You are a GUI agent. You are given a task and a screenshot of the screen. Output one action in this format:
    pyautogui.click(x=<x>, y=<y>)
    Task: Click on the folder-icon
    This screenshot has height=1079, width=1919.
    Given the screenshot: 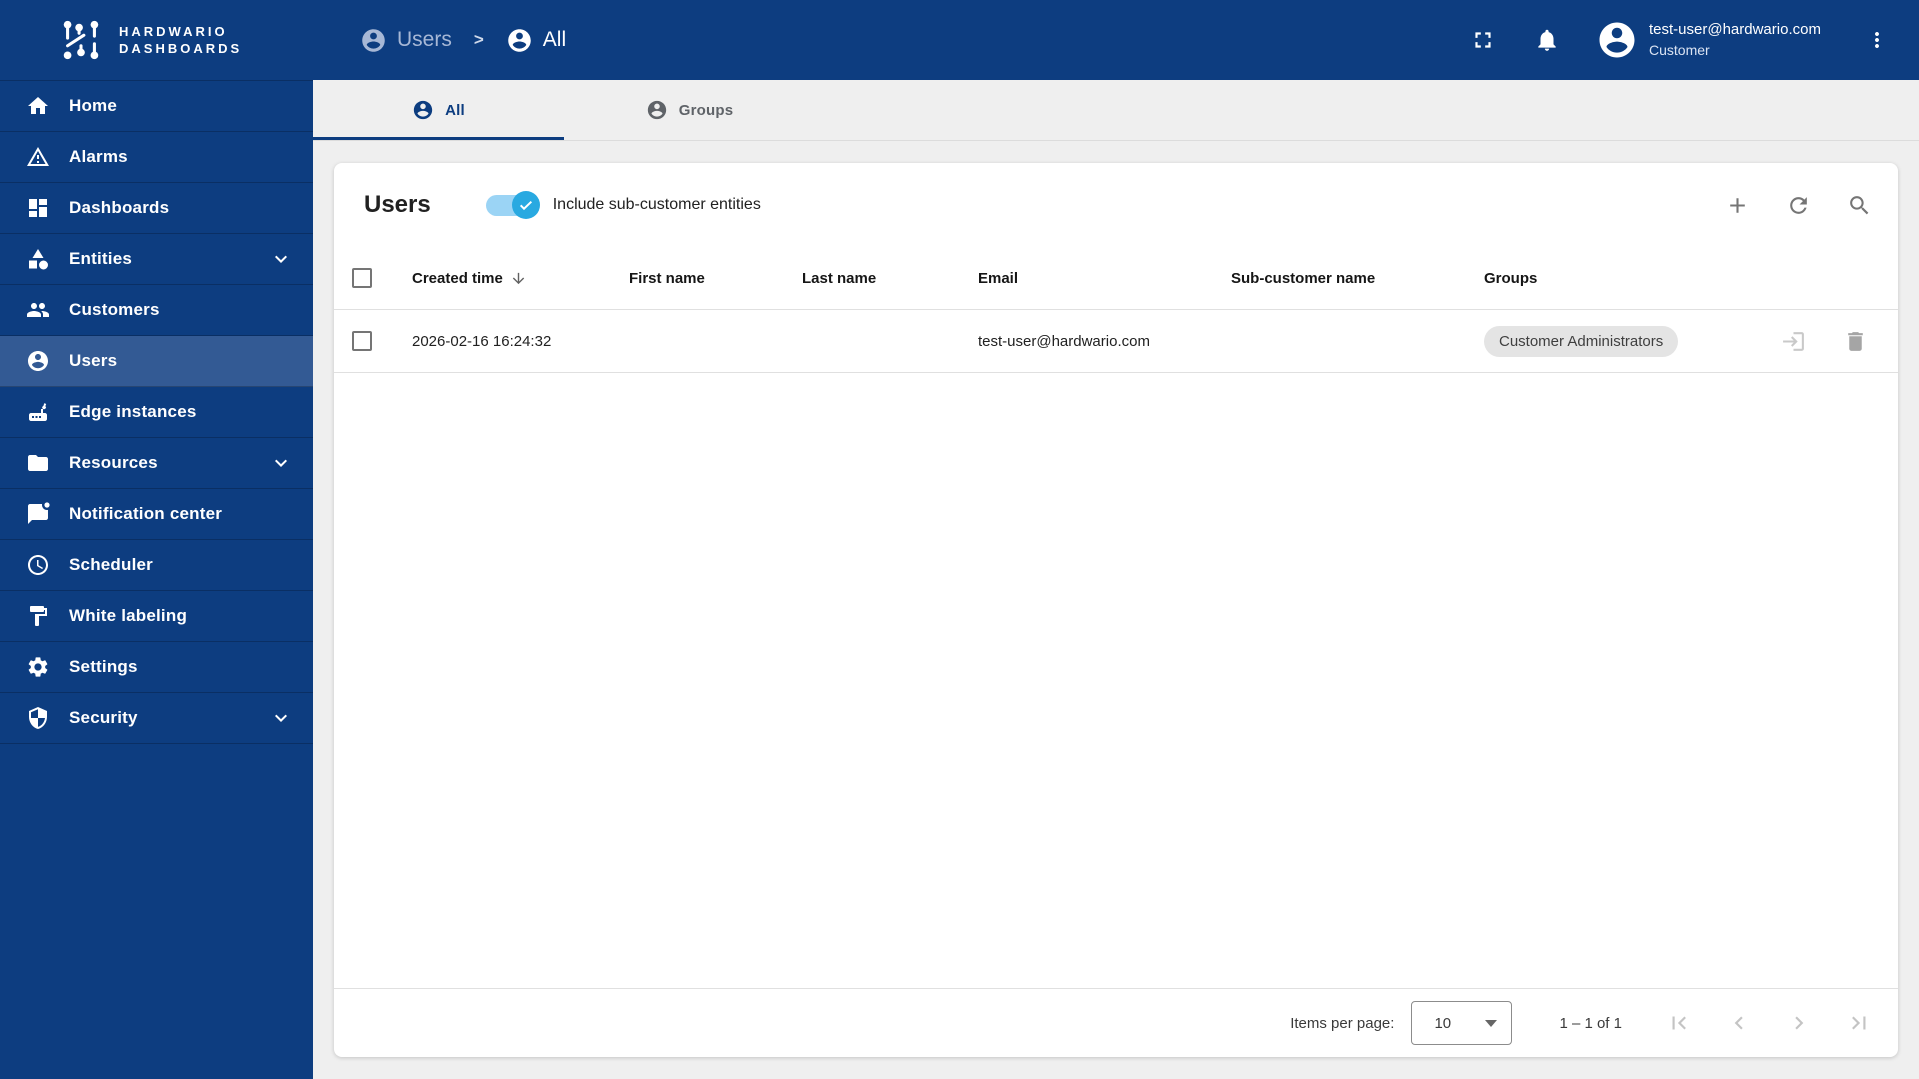 What is the action you would take?
    pyautogui.click(x=38, y=463)
    